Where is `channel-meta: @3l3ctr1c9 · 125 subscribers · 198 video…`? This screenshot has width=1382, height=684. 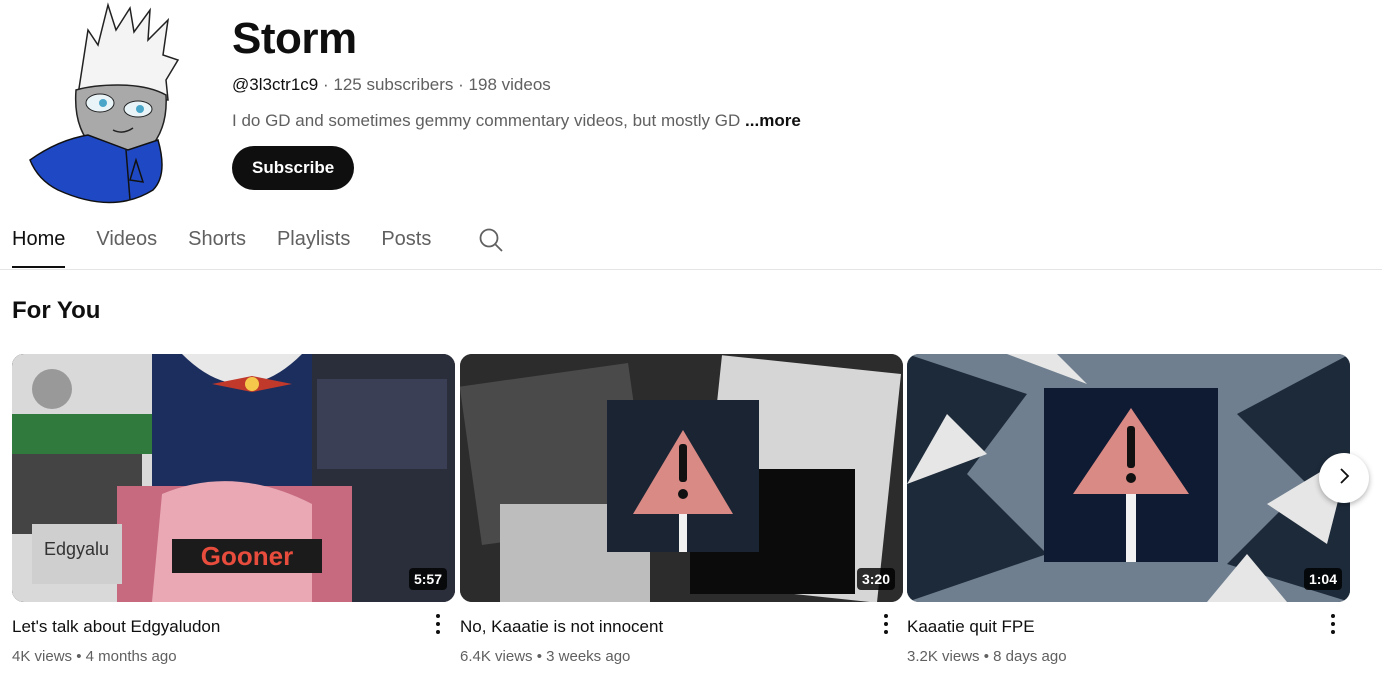
channel-meta: @3l3ctr1c9 · 125 subscribers · 198 video… is located at coordinates (516, 85).